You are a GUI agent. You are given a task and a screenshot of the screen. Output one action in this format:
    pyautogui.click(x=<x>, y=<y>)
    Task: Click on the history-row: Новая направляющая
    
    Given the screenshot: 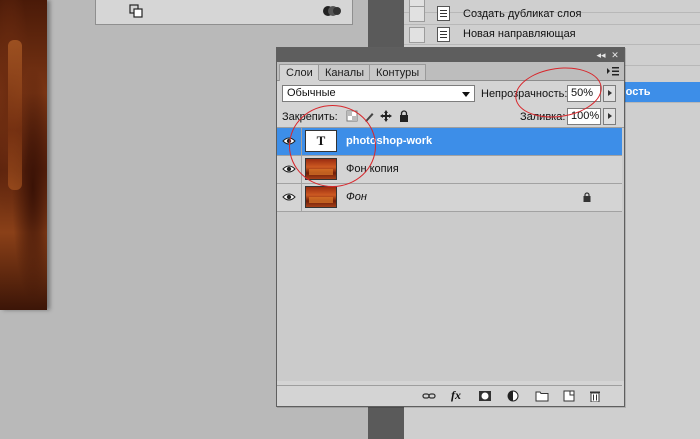 What is the action you would take?
    pyautogui.click(x=552, y=34)
    